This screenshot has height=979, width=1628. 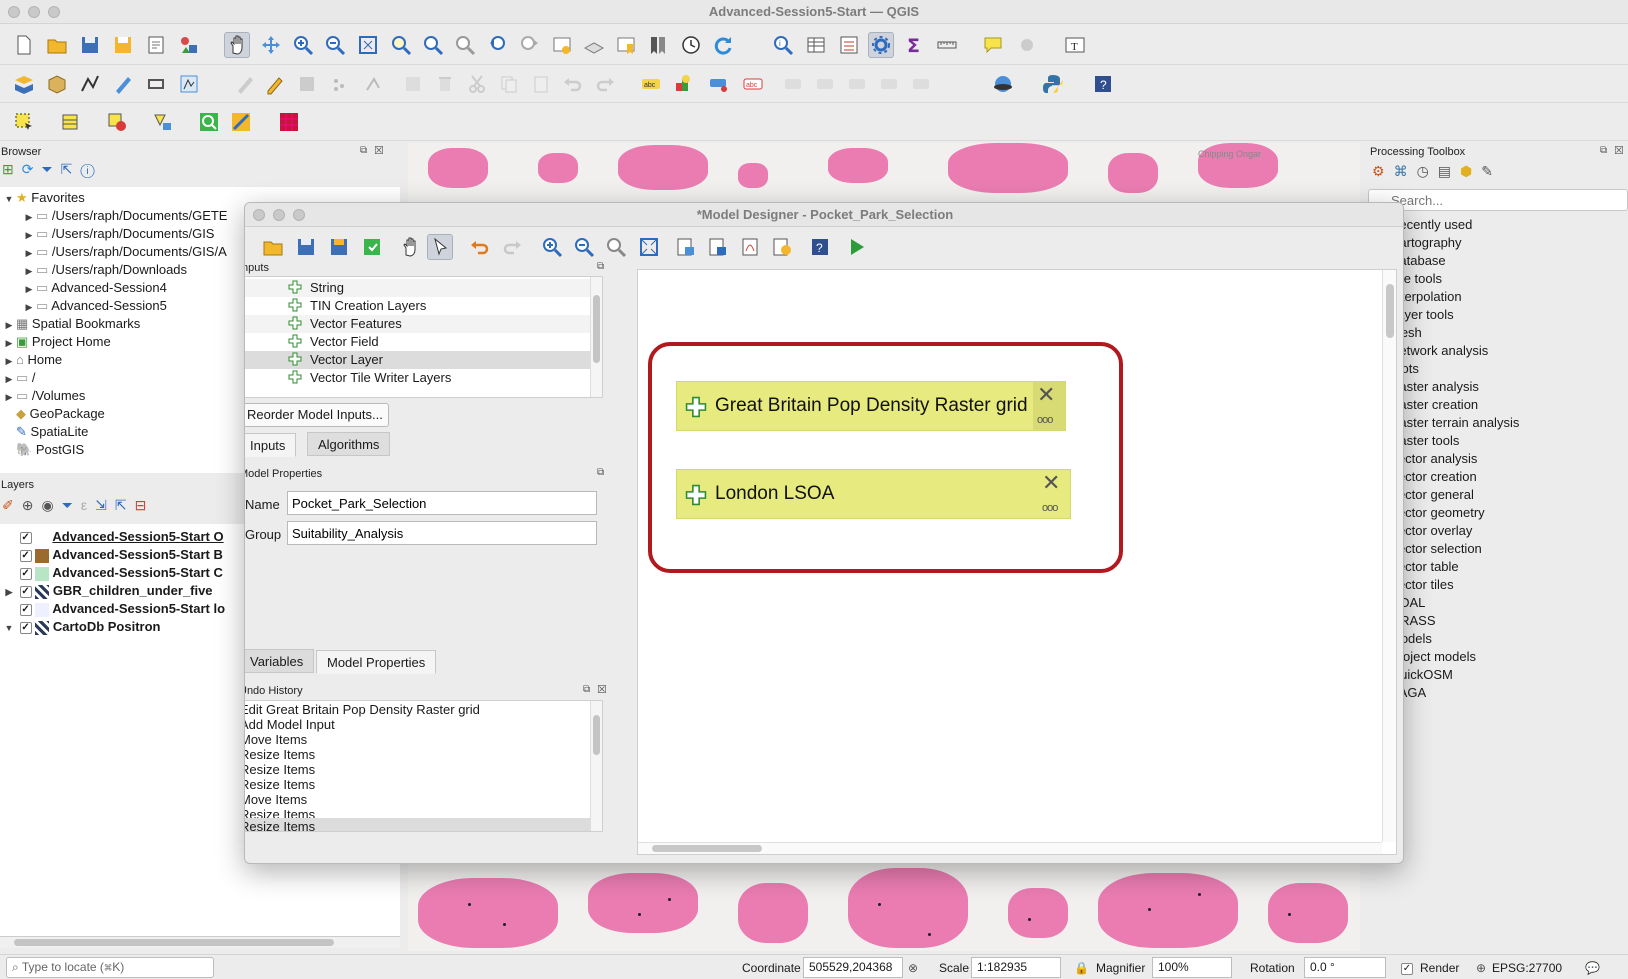 What do you see at coordinates (913, 968) in the screenshot?
I see `toggle-extents-icon: ⊗` at bounding box center [913, 968].